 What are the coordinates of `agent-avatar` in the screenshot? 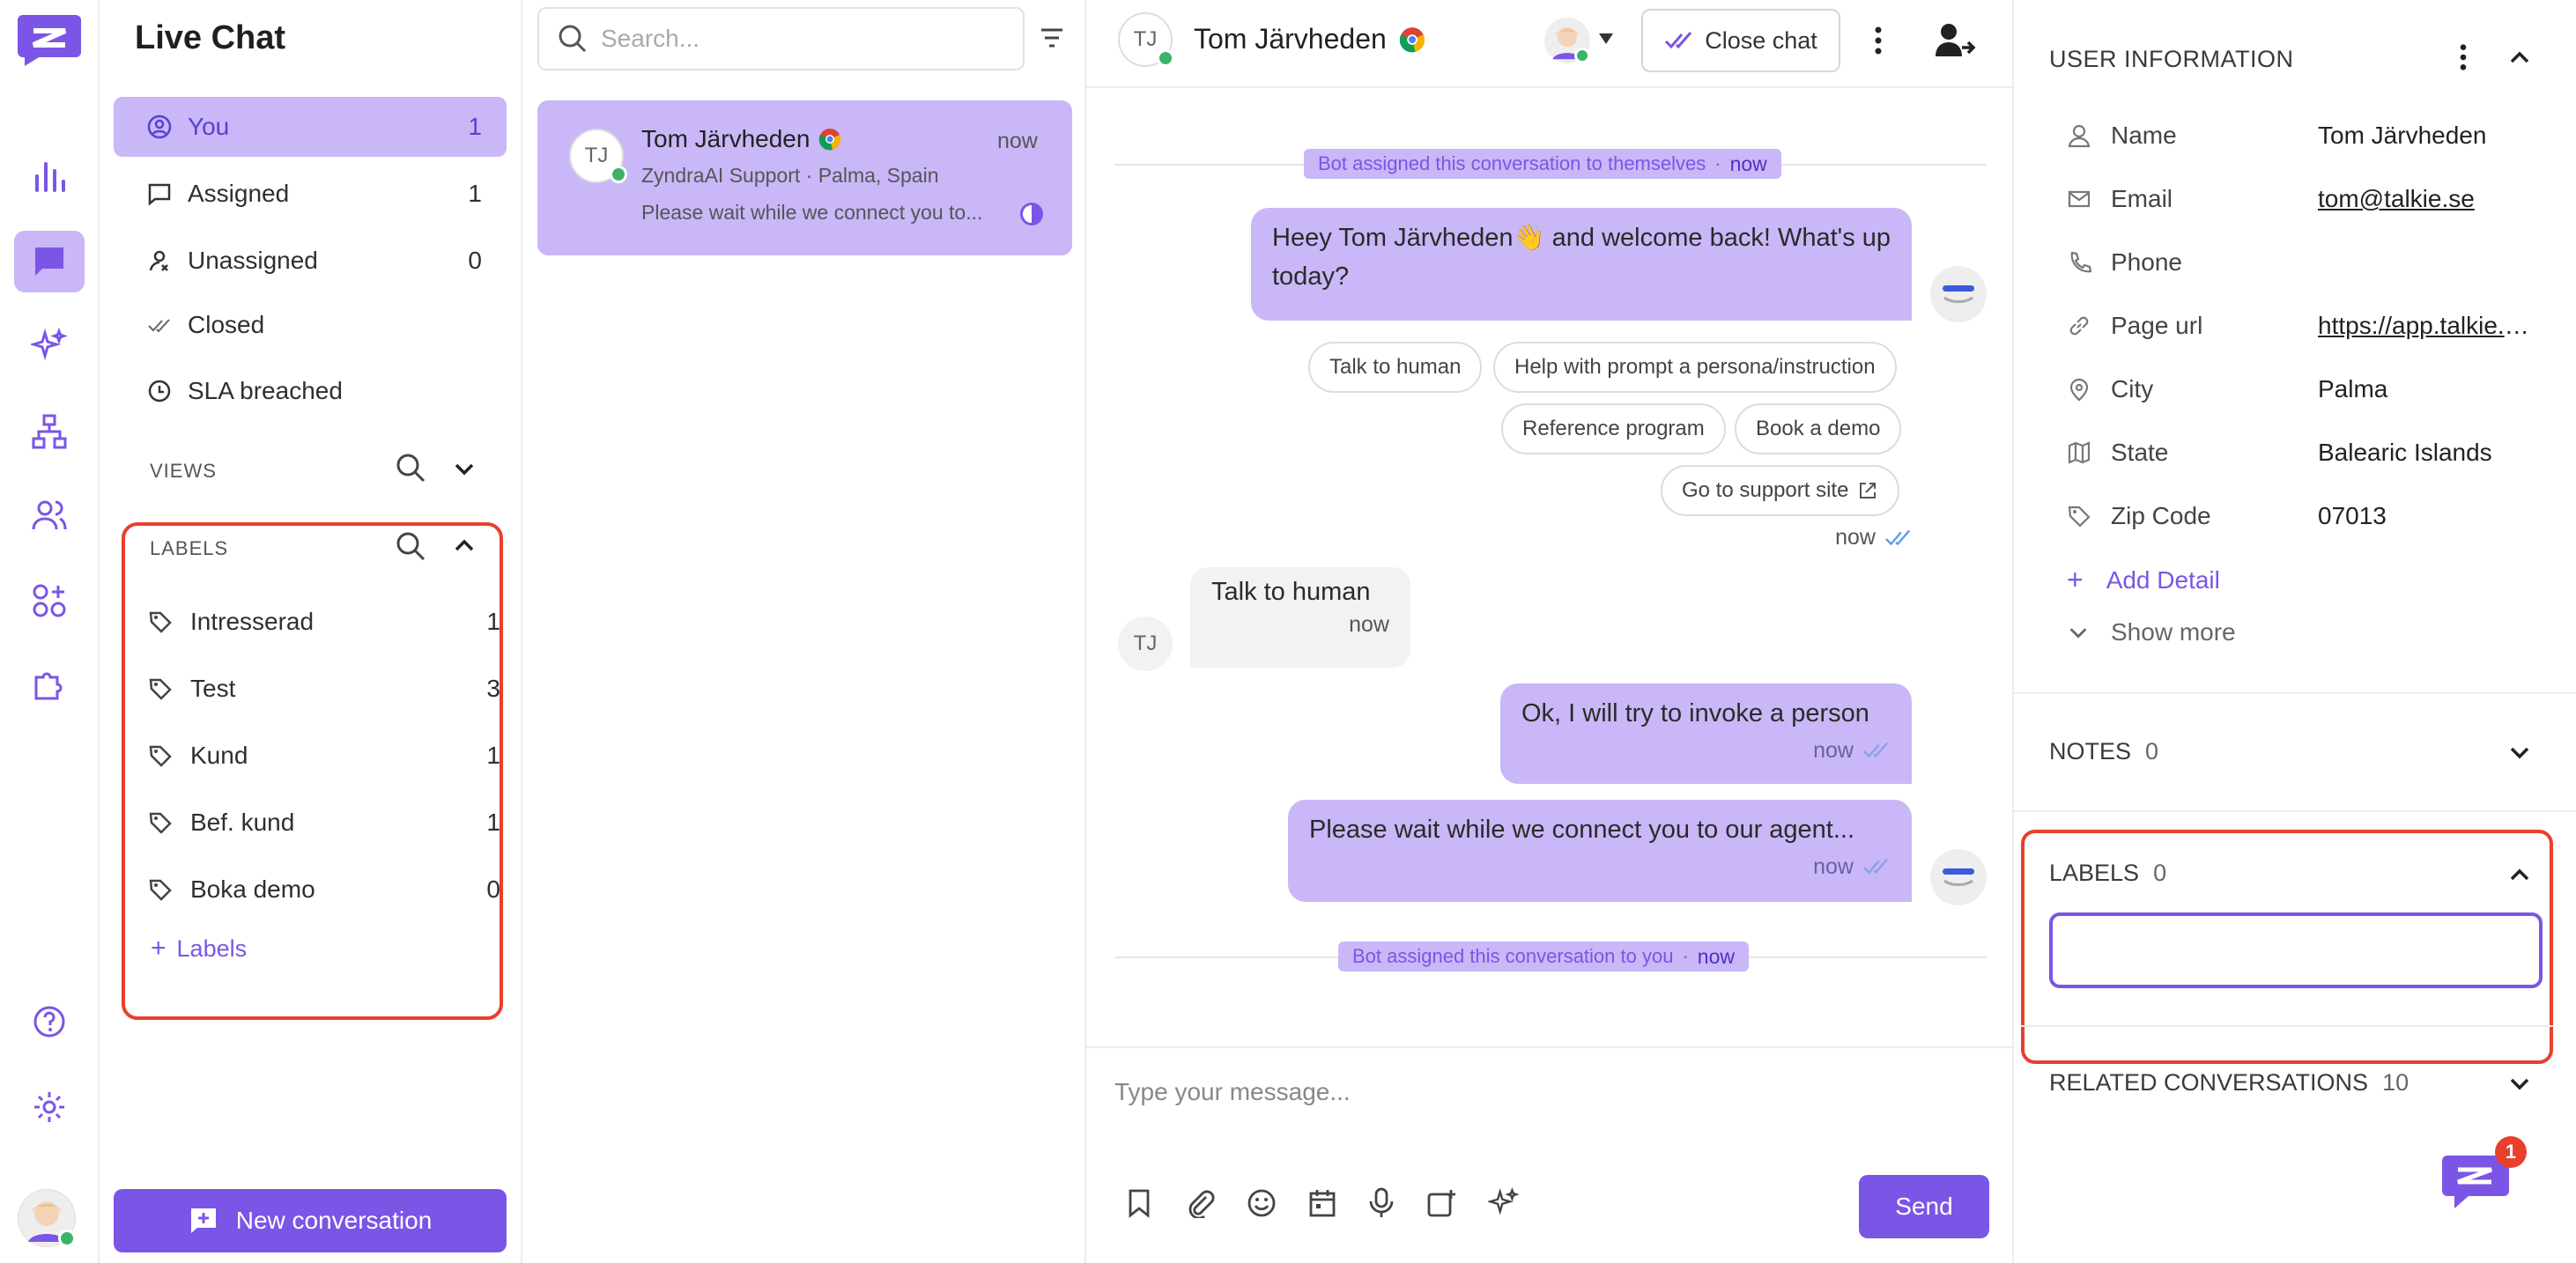 It's located at (1567, 40).